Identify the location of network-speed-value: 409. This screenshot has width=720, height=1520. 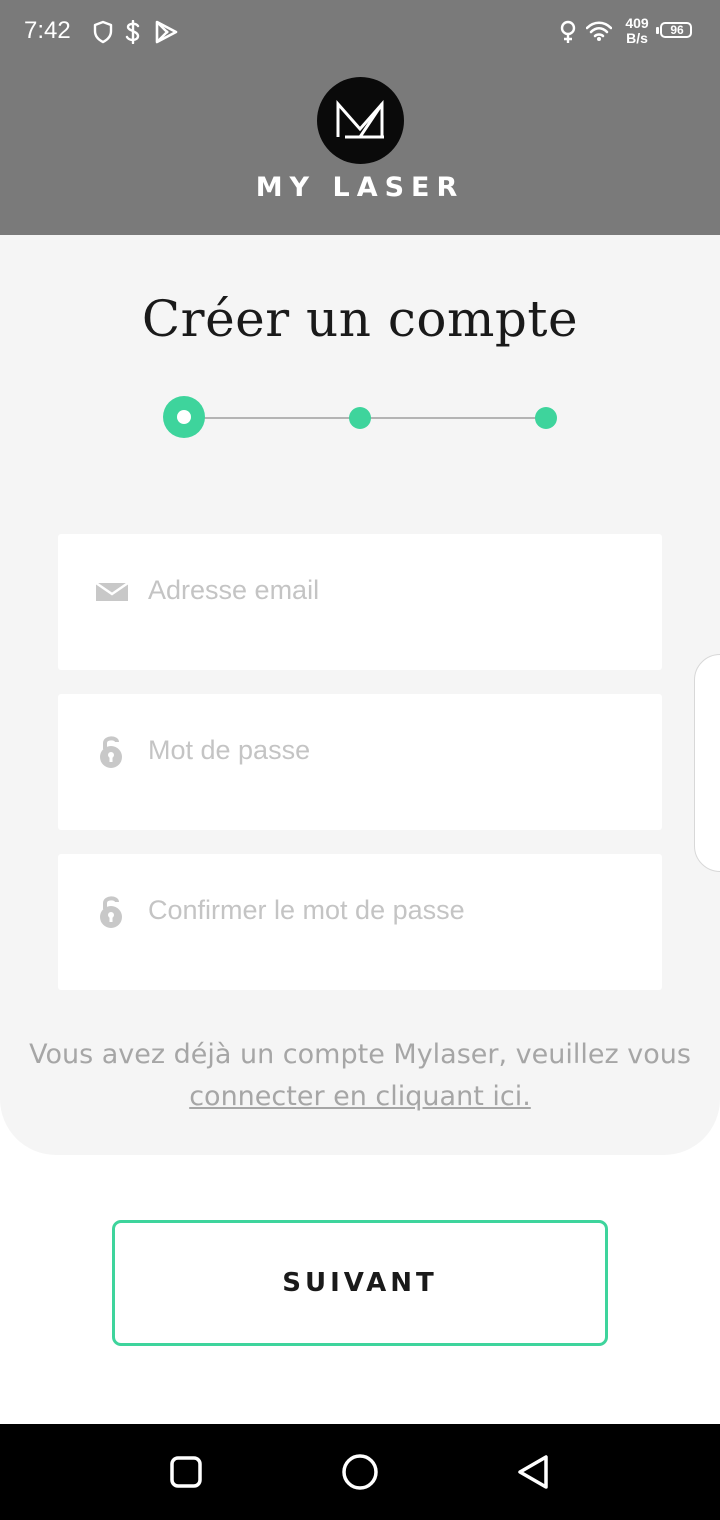
(637, 23).